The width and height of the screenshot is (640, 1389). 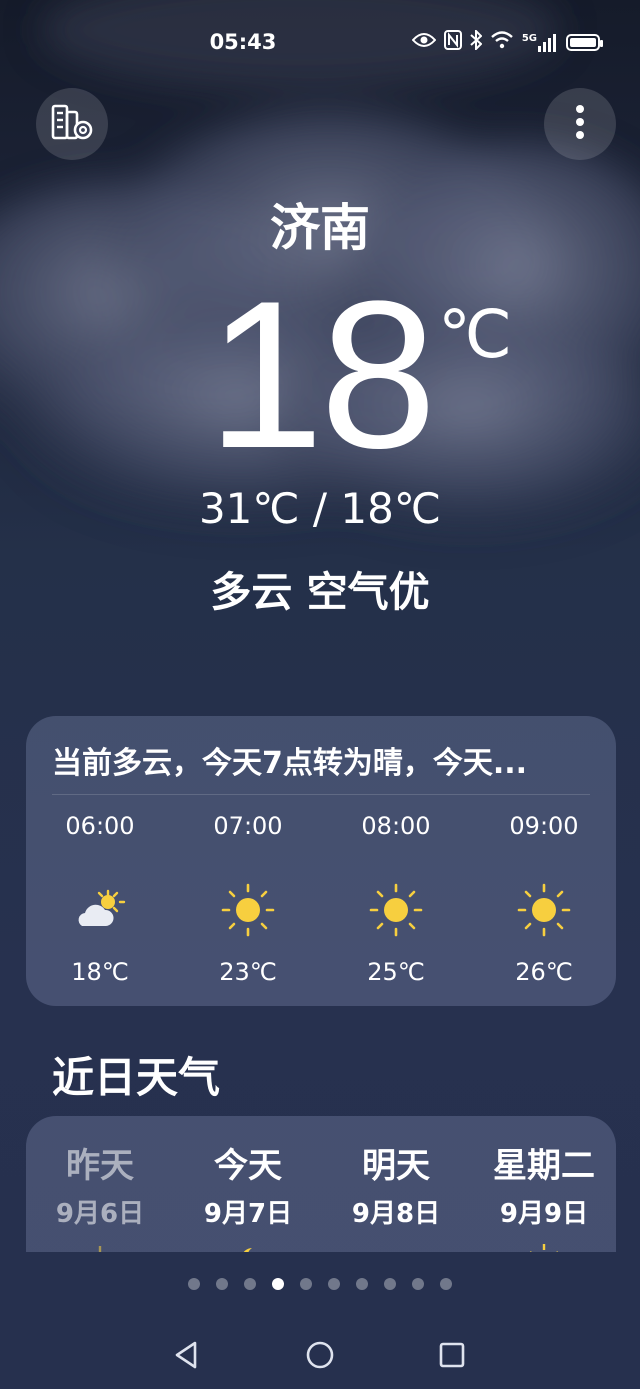 What do you see at coordinates (320, 508) in the screenshot?
I see `temperature-range: 31℃ / 18℃` at bounding box center [320, 508].